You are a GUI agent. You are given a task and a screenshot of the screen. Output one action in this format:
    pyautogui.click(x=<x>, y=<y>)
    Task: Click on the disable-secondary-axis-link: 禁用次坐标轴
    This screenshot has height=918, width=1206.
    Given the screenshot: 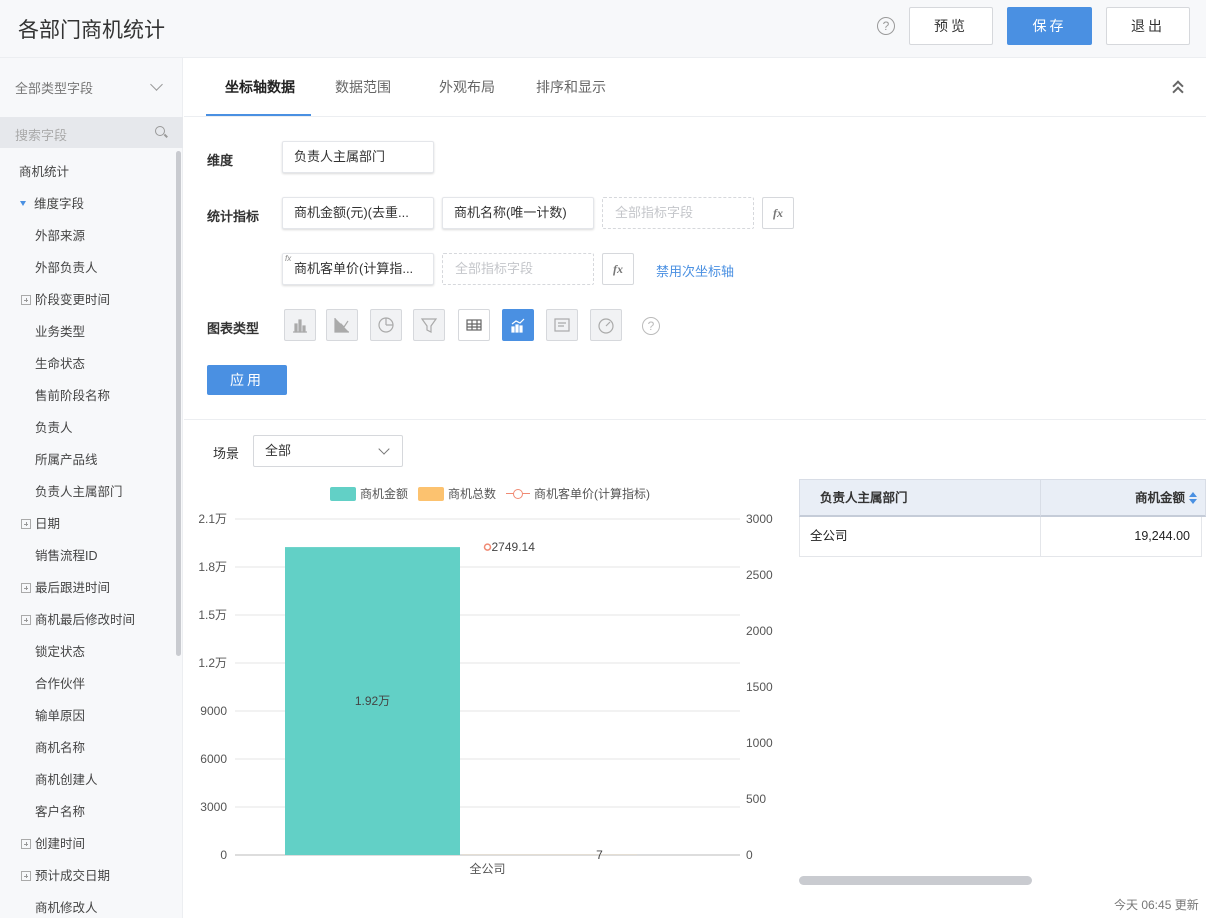 What is the action you would take?
    pyautogui.click(x=695, y=270)
    